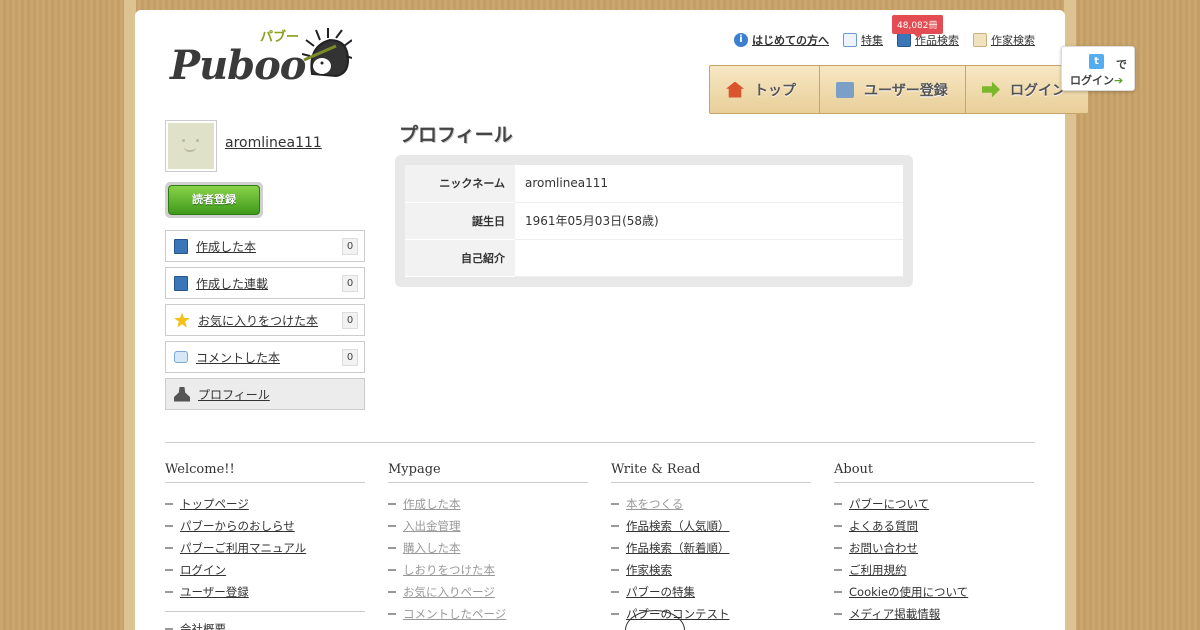 The height and width of the screenshot is (630, 1200). I want to click on toplink-label: 特集, so click(872, 40).